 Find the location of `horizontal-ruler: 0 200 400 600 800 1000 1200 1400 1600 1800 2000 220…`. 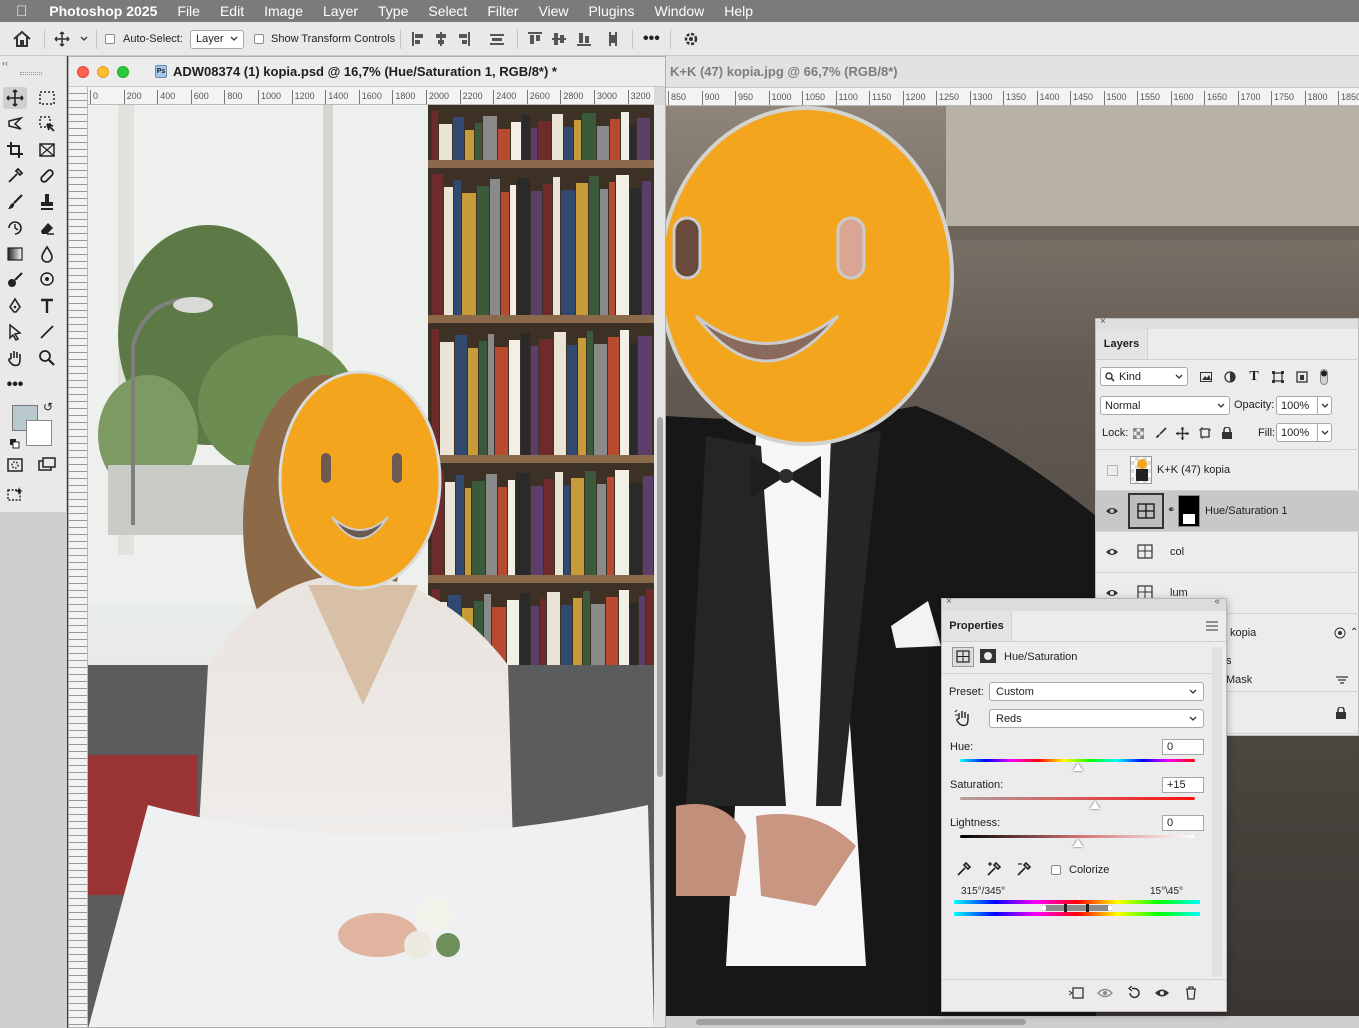

horizontal-ruler: 0 200 400 600 800 1000 1200 1400 1600 1800 2000 220… is located at coordinates (371, 96).